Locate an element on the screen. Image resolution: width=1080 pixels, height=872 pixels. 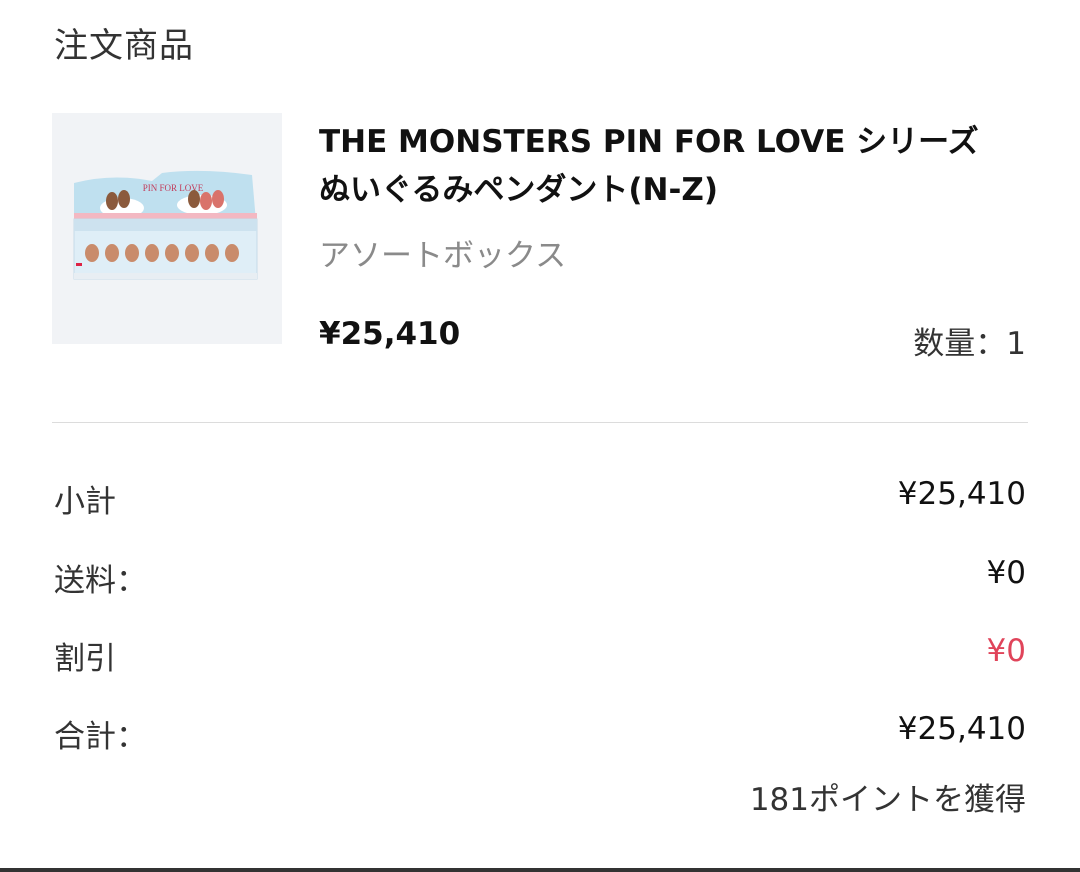
discount-label: 割引 is located at coordinates (85, 659).